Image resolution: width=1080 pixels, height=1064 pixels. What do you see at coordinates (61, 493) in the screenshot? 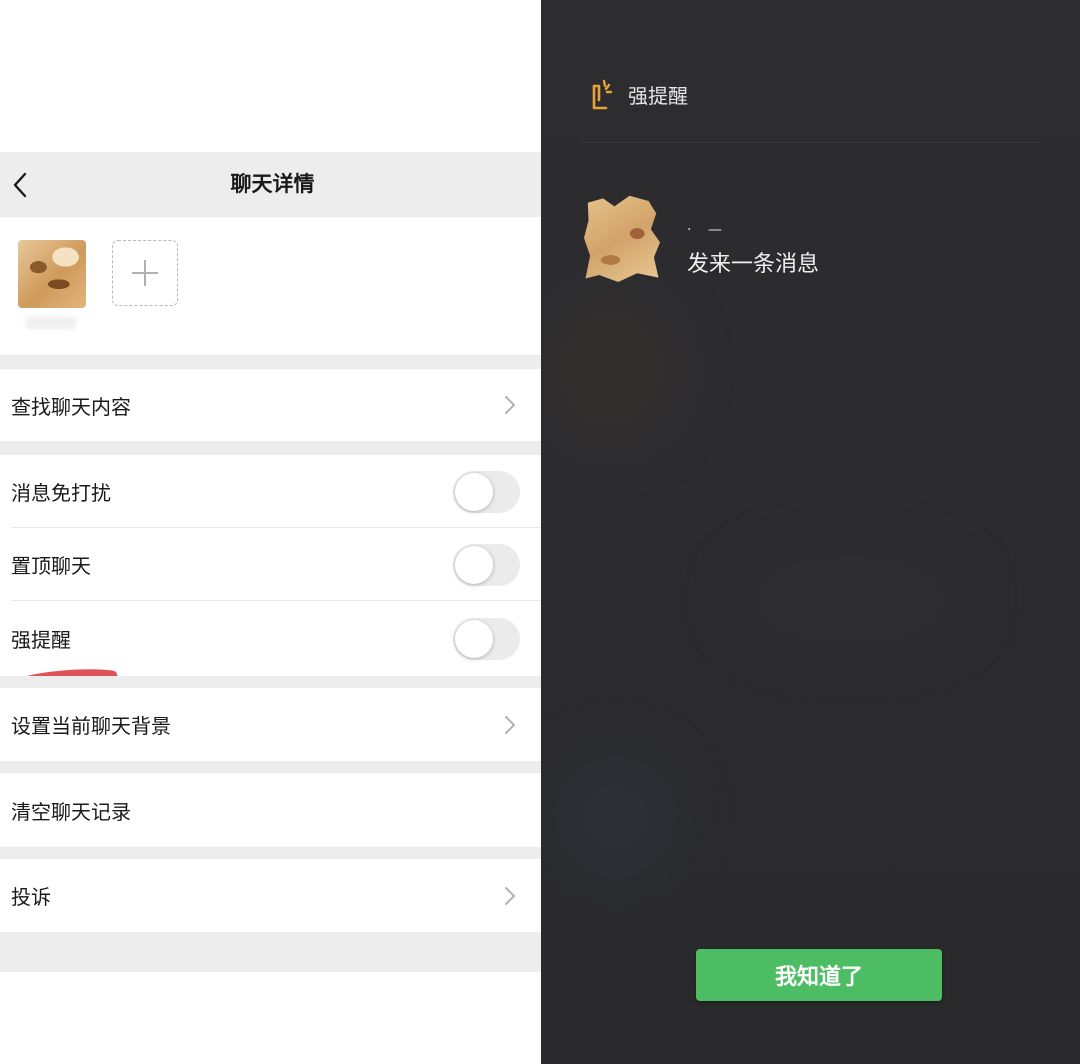
I see `mute-notifications-label: 消息免打扰` at bounding box center [61, 493].